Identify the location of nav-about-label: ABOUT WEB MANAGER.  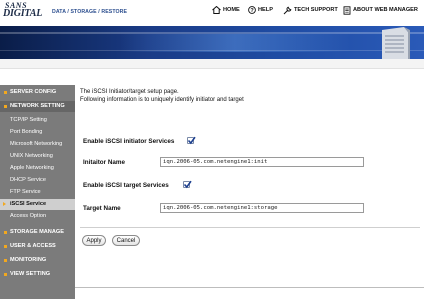
(385, 10).